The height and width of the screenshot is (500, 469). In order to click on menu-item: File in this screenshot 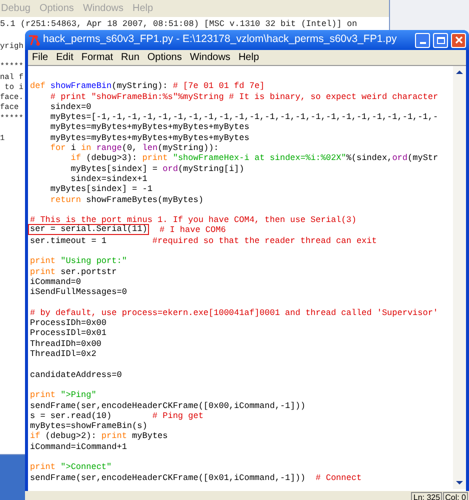, I will do `click(40, 57)`.